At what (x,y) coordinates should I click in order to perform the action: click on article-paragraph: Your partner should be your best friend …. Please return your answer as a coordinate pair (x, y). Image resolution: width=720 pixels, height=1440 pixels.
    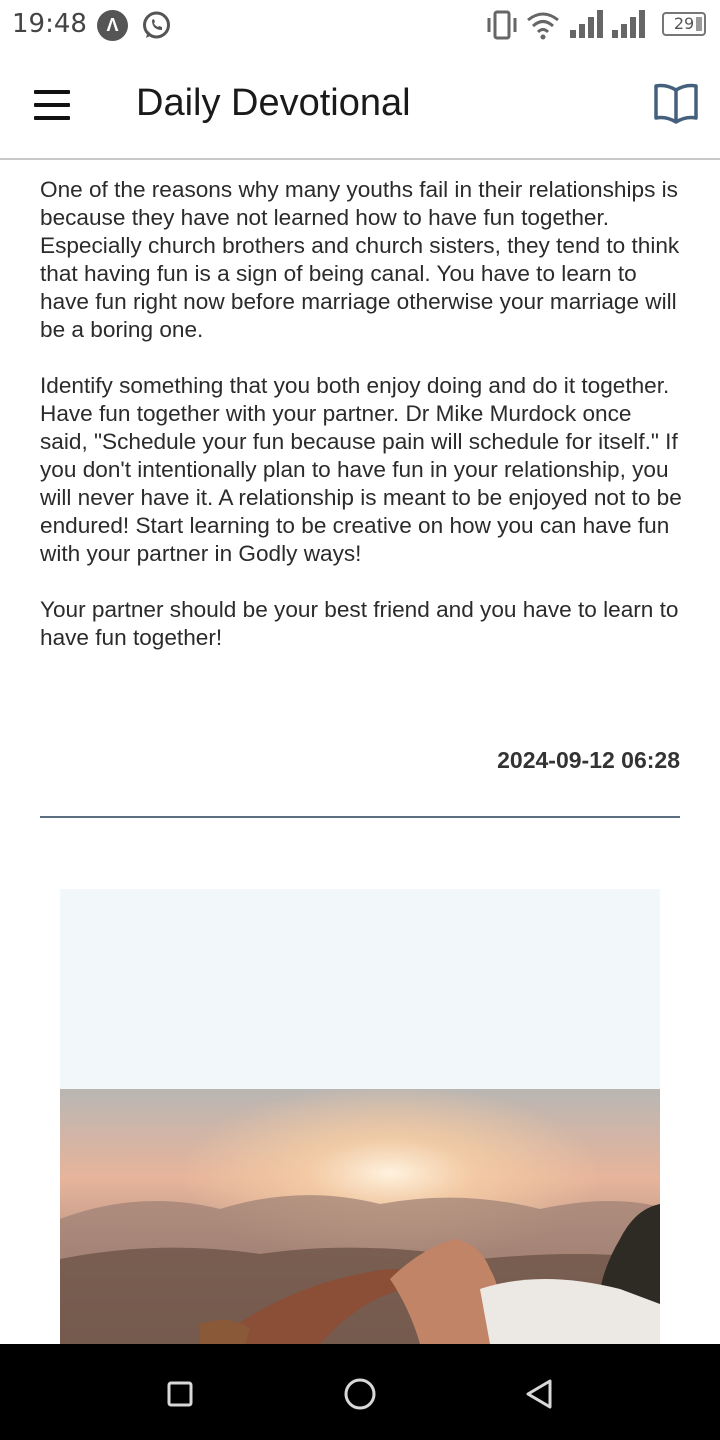
    Looking at the image, I should click on (359, 623).